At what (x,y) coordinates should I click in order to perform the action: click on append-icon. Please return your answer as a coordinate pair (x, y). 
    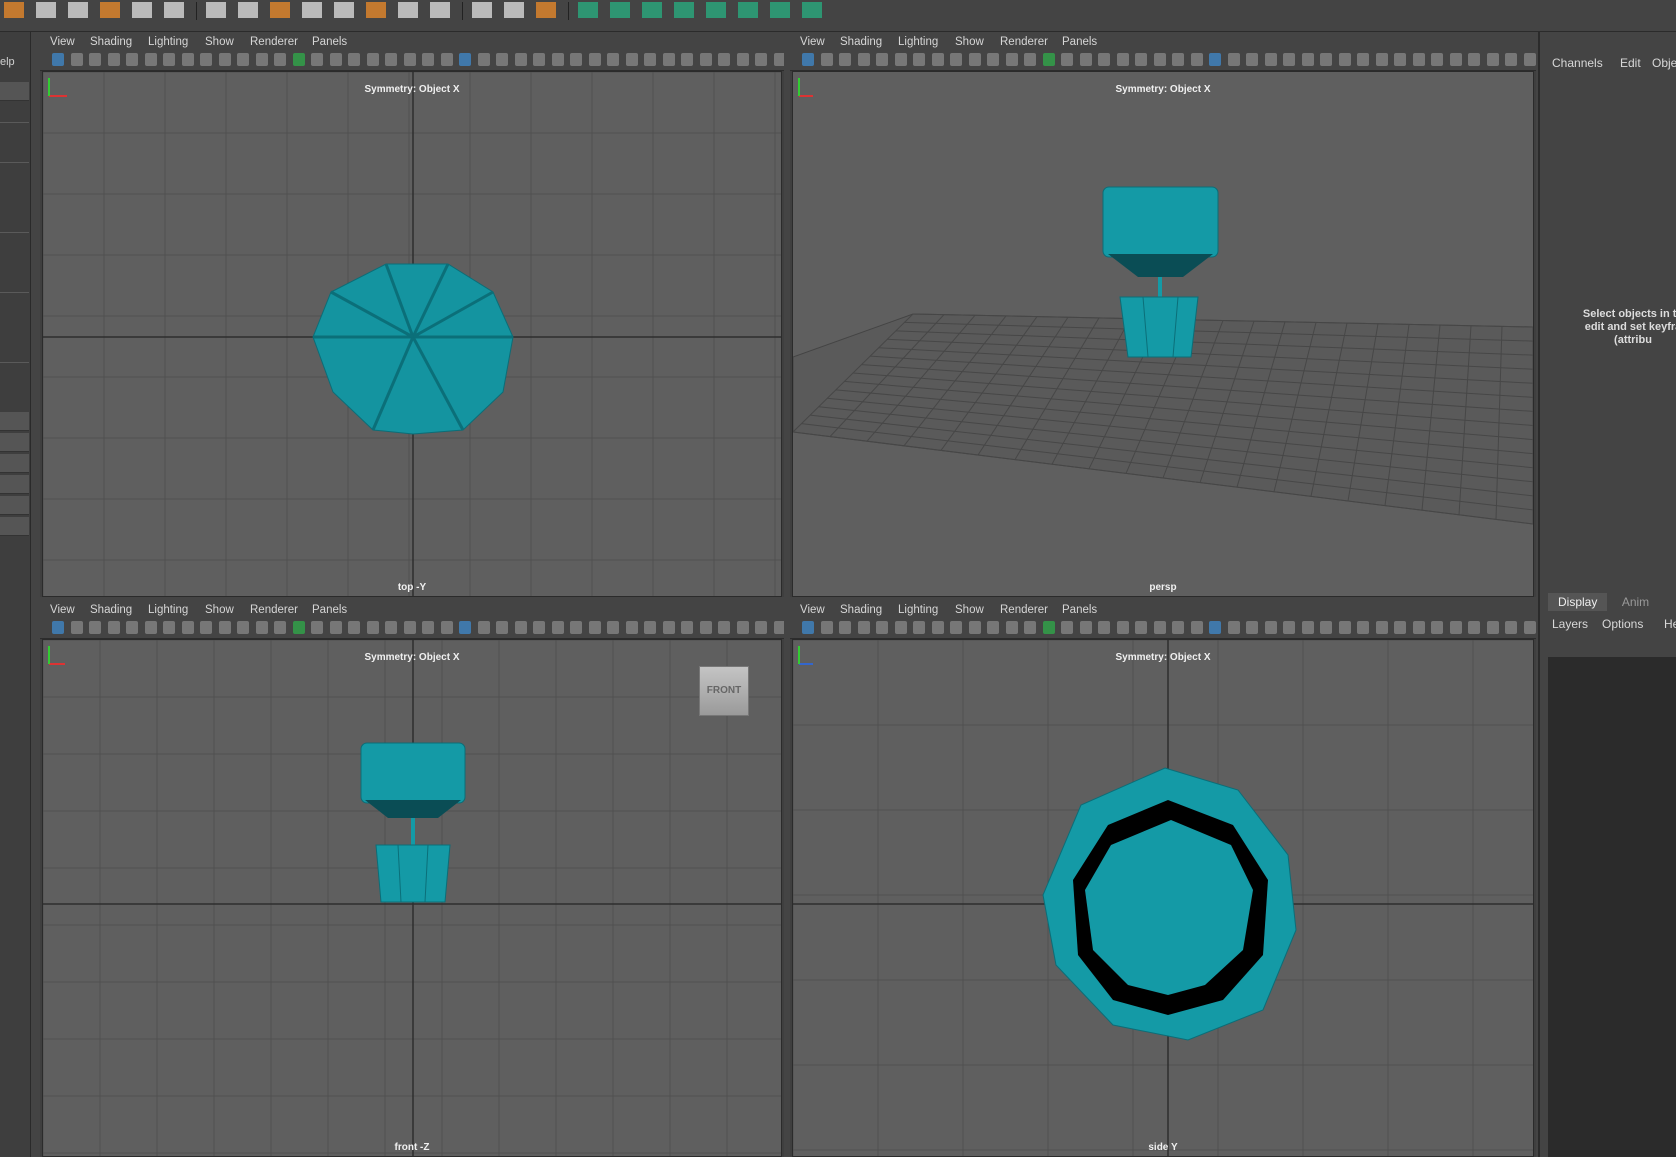
    Looking at the image, I should click on (312, 10).